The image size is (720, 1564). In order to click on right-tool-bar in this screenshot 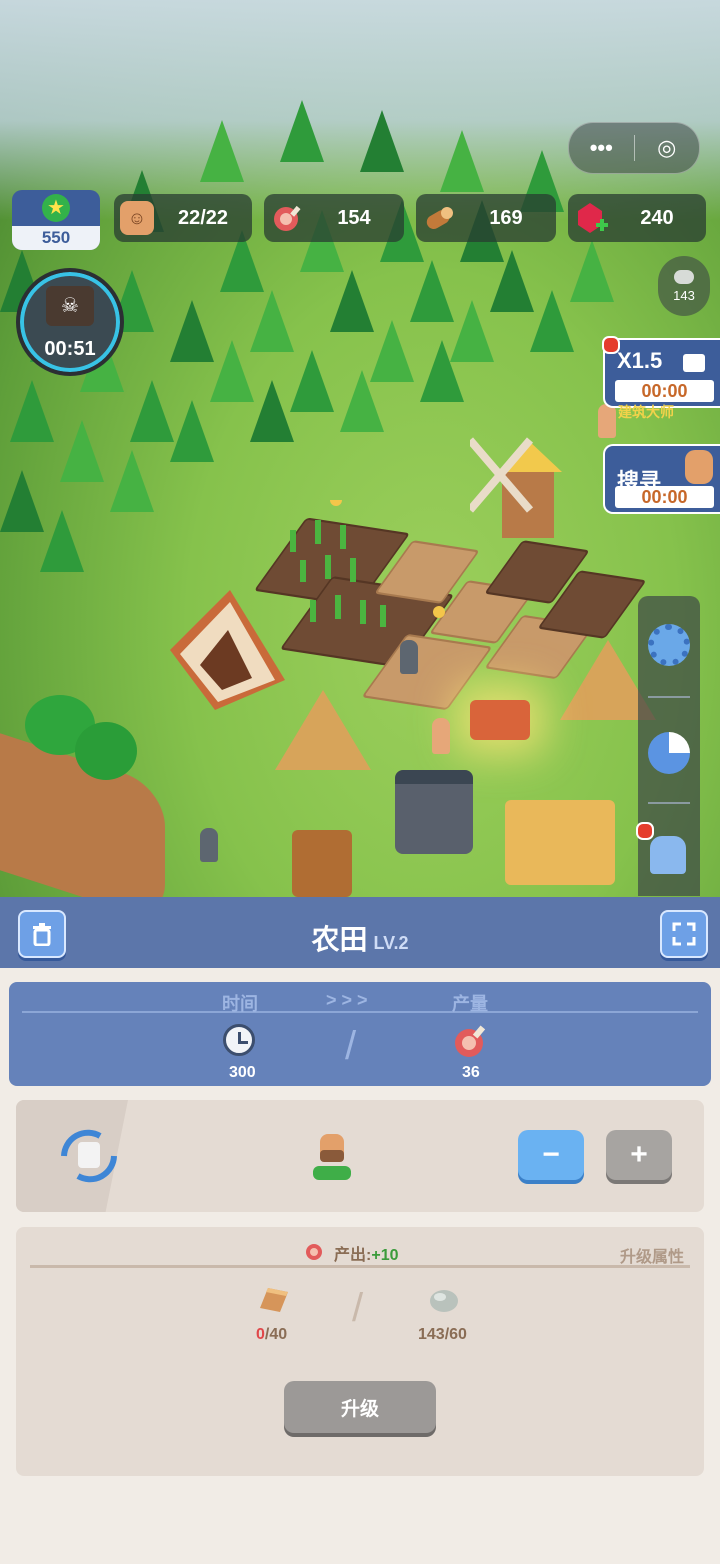, I will do `click(669, 746)`.